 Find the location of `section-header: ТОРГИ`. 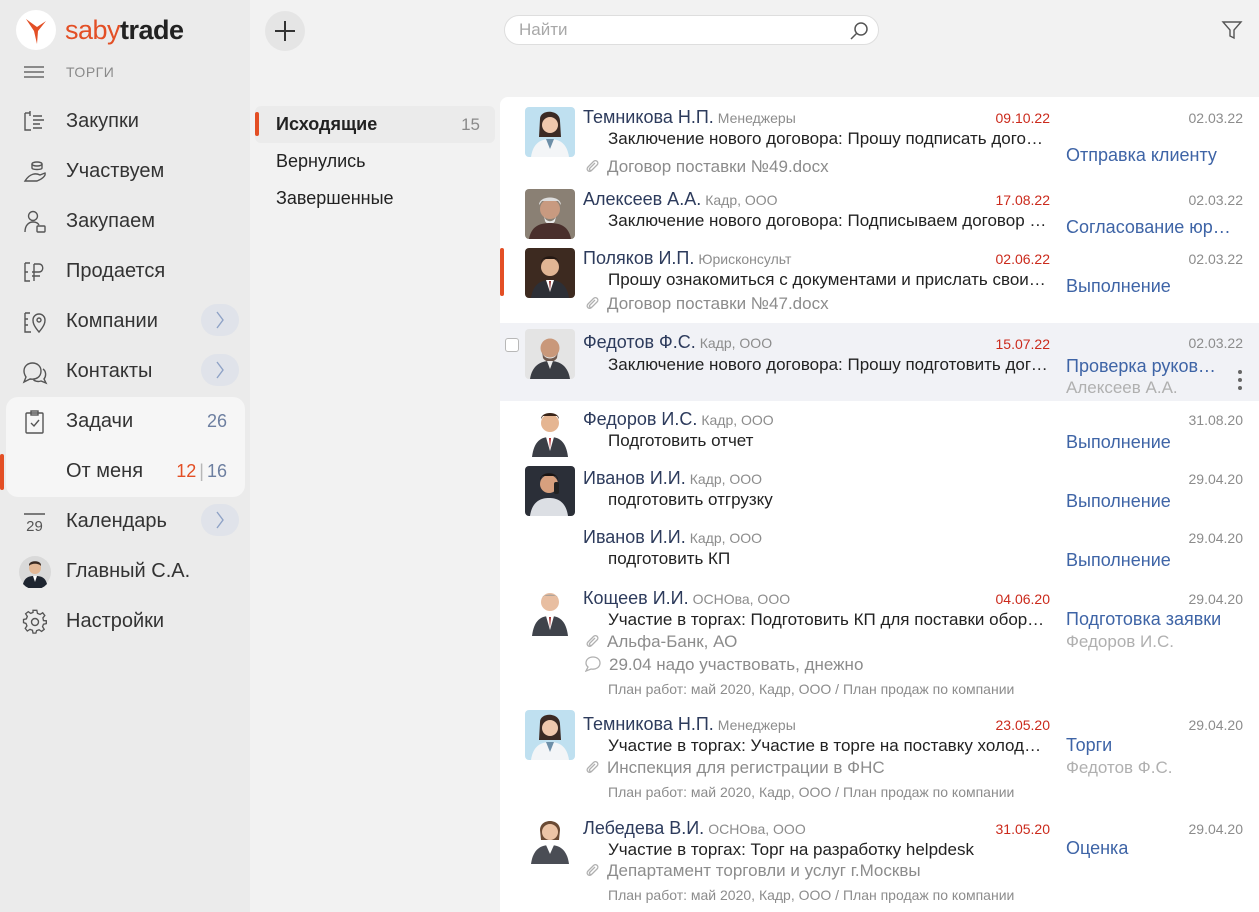

section-header: ТОРГИ is located at coordinates (69, 72).